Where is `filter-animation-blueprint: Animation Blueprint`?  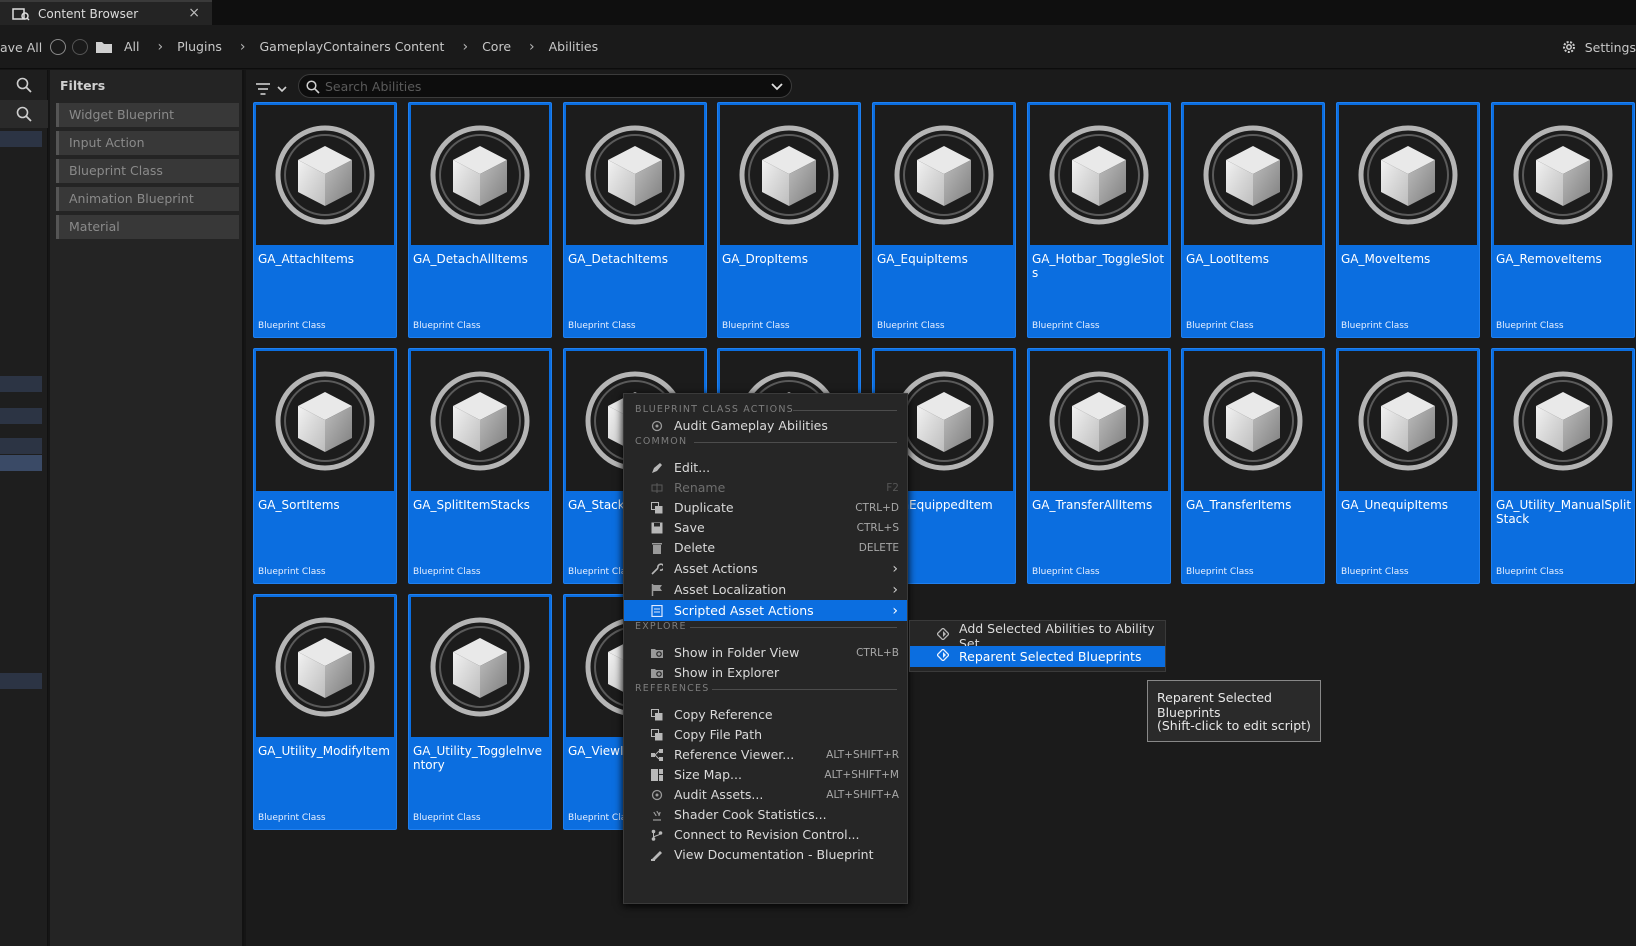 filter-animation-blueprint: Animation Blueprint is located at coordinates (147, 199).